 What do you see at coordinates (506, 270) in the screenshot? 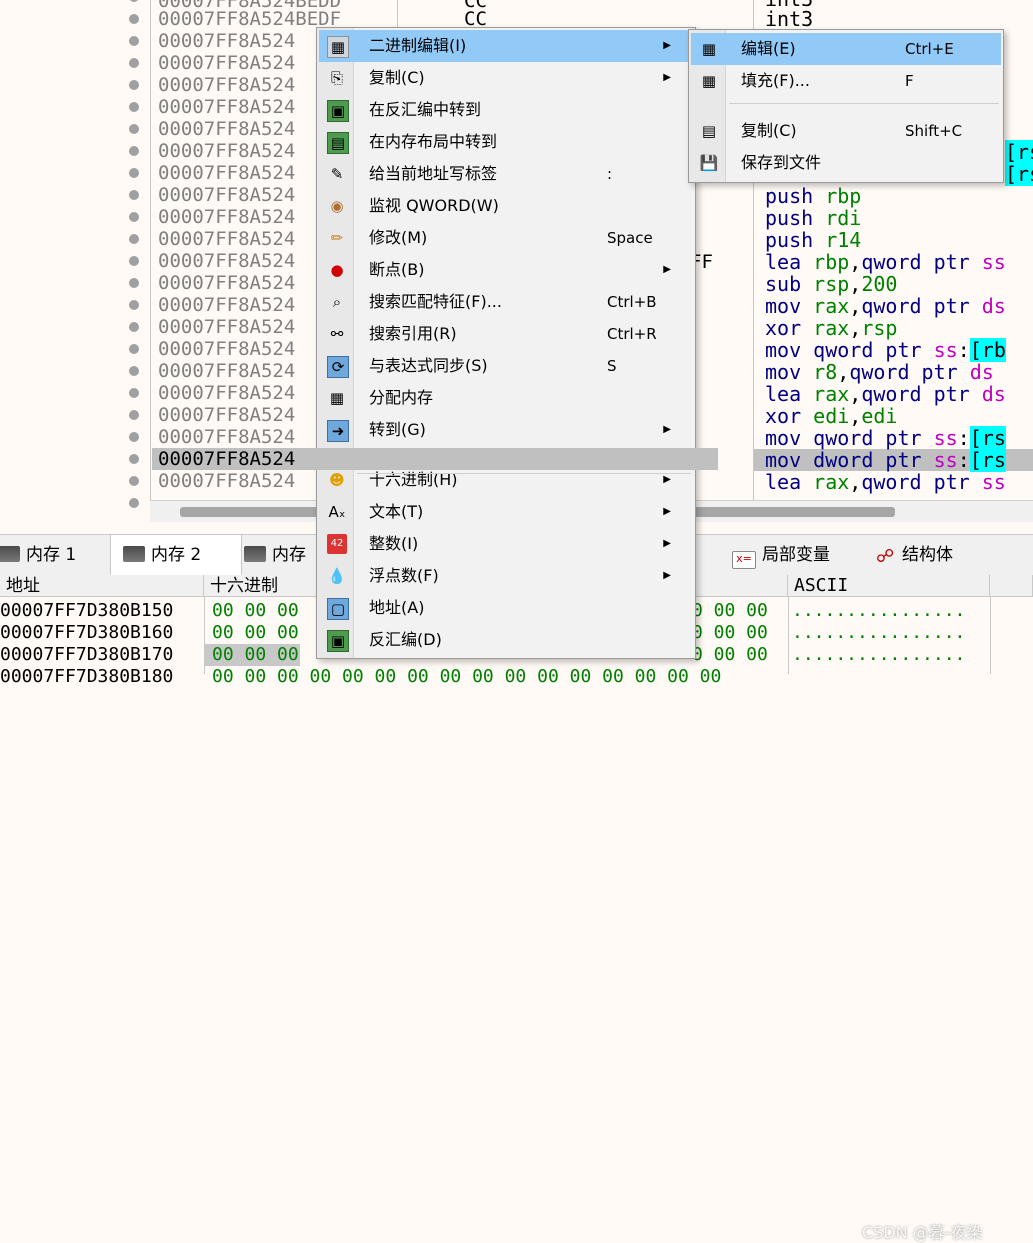
I see `menu-item-breakpoint: ● 断点(B) ▶` at bounding box center [506, 270].